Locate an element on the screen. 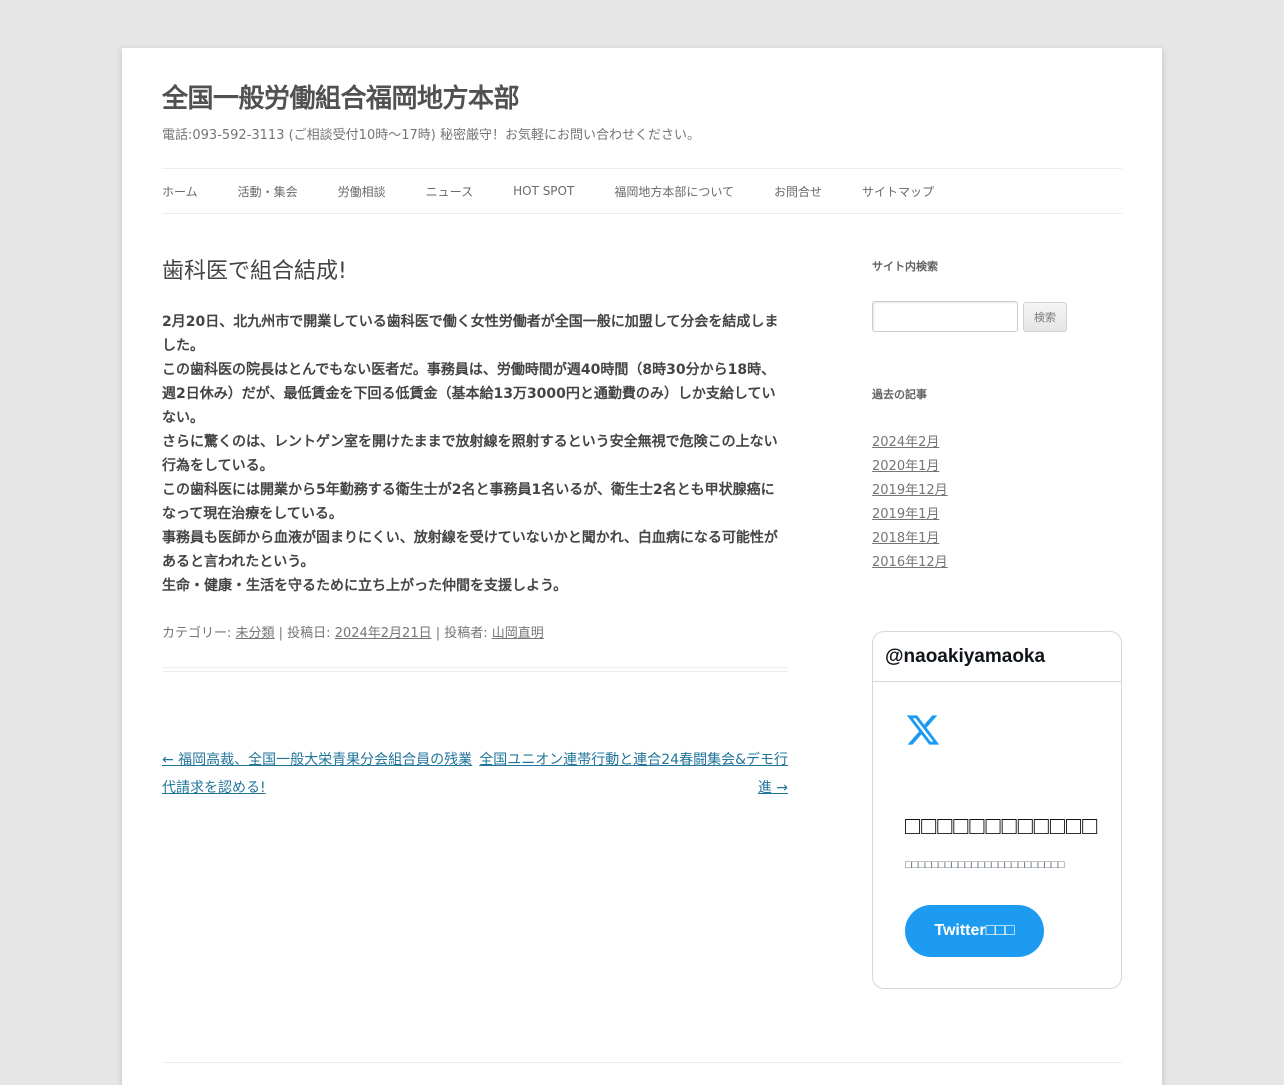  footer-divider is located at coordinates (642, 1062).